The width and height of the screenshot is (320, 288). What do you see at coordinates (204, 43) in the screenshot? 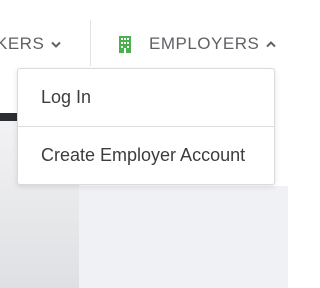
I see `nav-employers-label: EMPLOYERS` at bounding box center [204, 43].